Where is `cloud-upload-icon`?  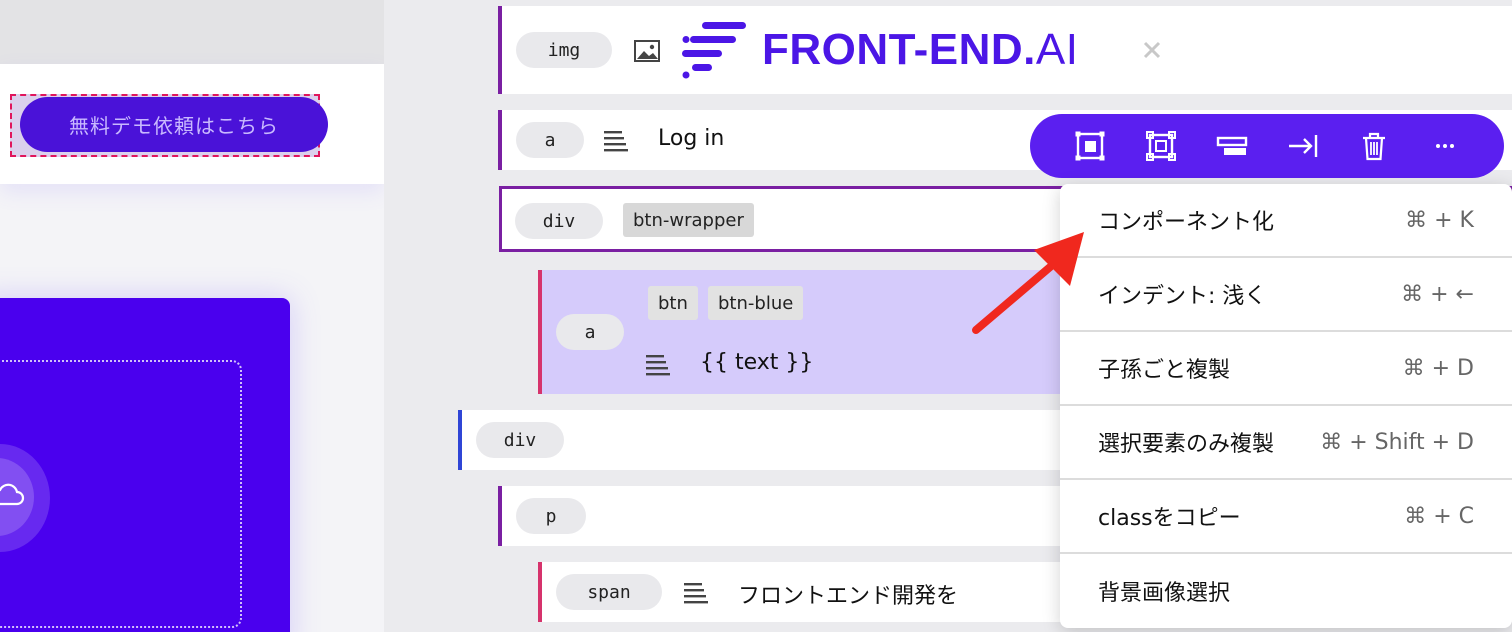
cloud-upload-icon is located at coordinates (12, 494).